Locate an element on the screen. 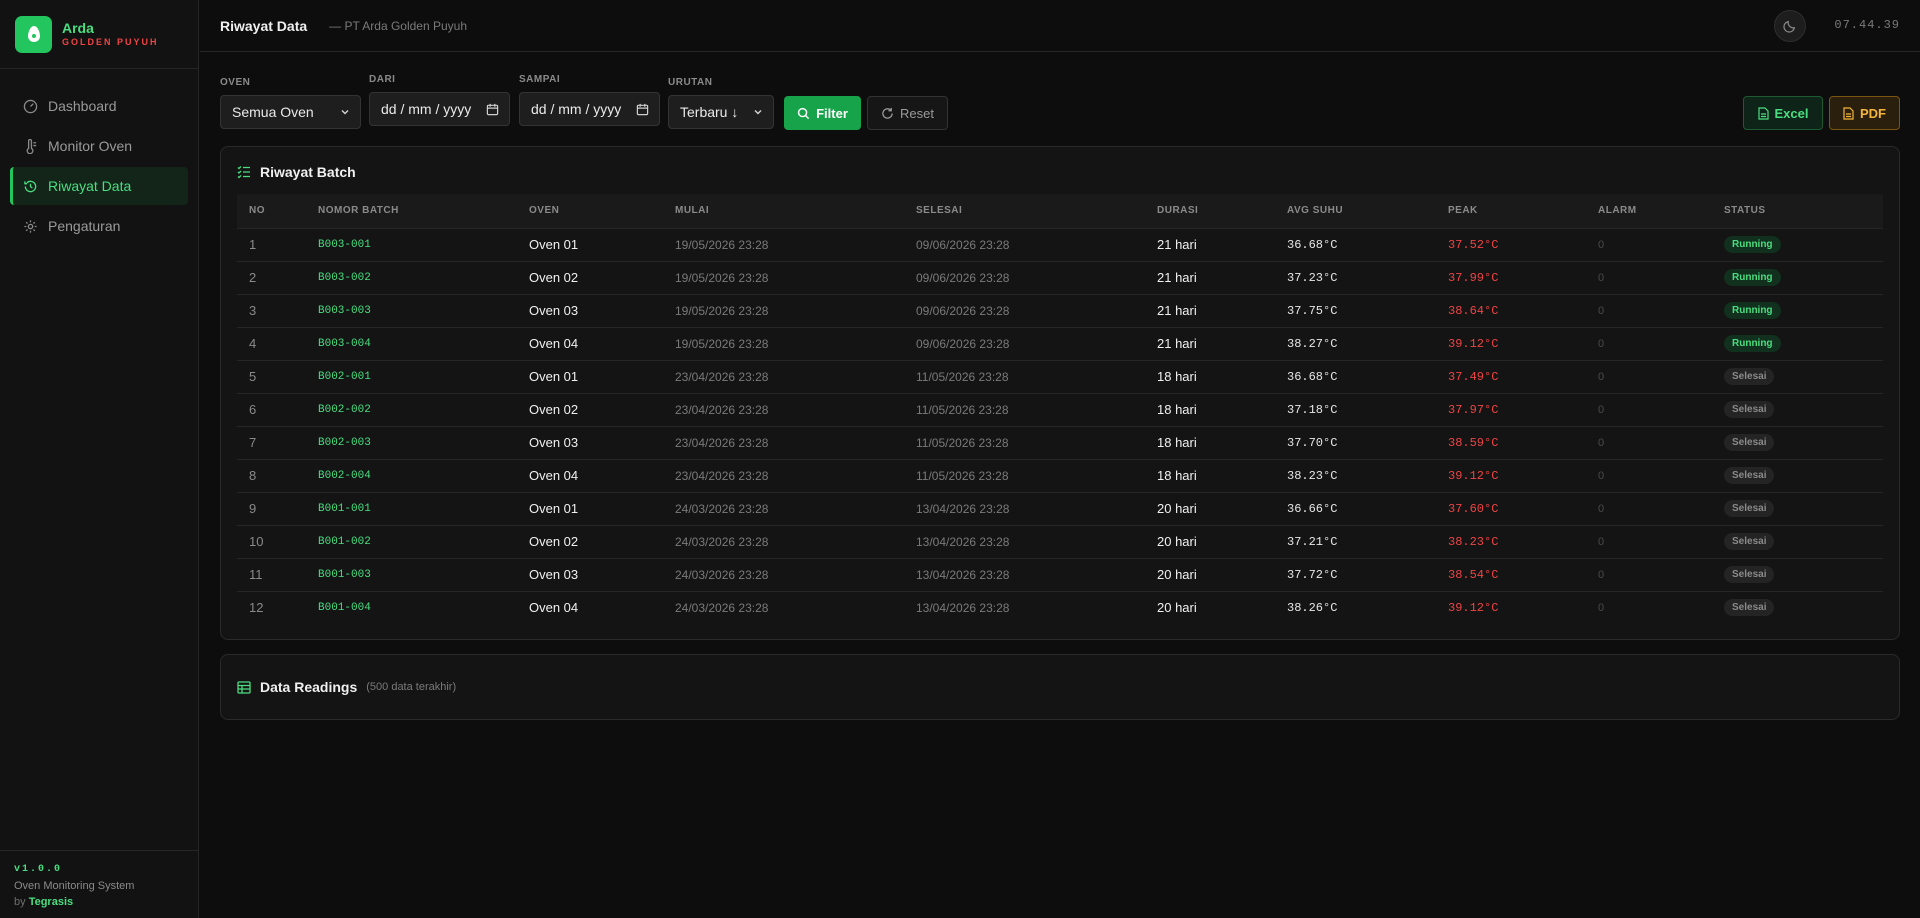 The image size is (1920, 918). excel-export-button: Excel is located at coordinates (1783, 113).